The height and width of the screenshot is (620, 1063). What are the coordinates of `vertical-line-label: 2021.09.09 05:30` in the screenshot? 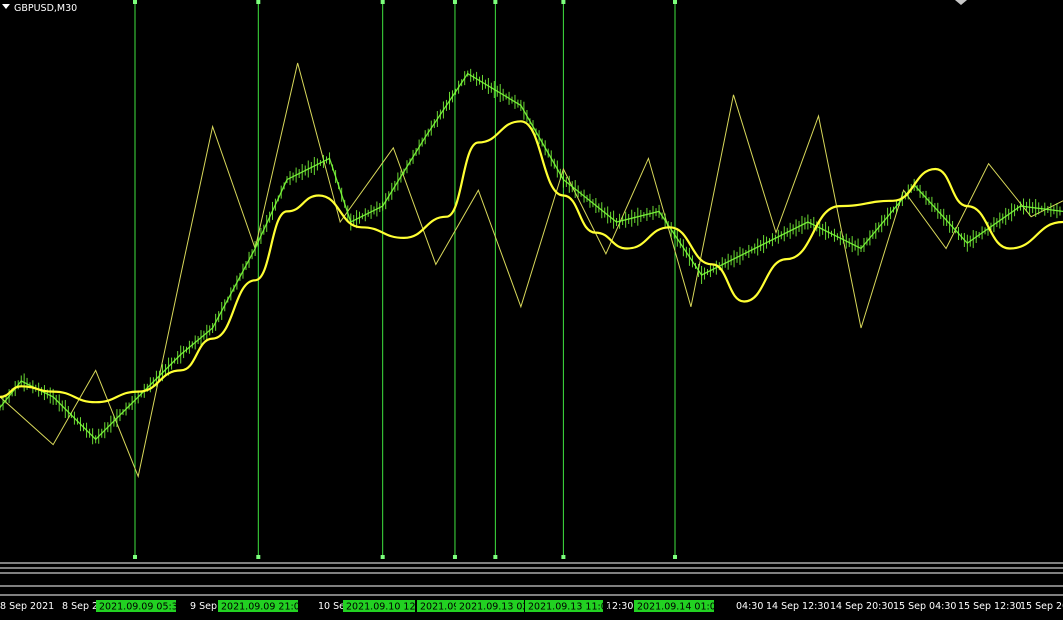 It's located at (141, 607).